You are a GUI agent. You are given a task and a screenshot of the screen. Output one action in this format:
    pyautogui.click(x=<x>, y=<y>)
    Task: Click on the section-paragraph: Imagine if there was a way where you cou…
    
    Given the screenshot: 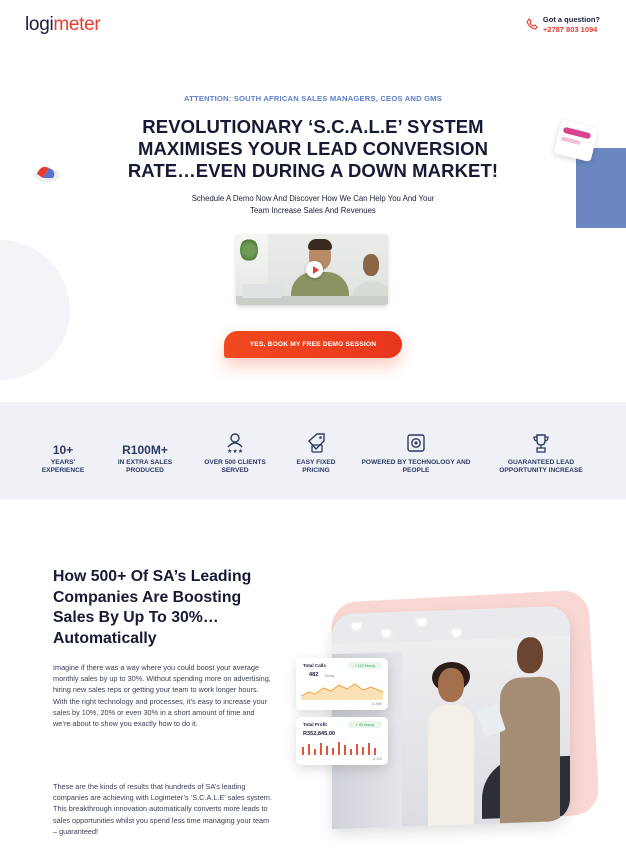 What is the action you would take?
    pyautogui.click(x=162, y=696)
    